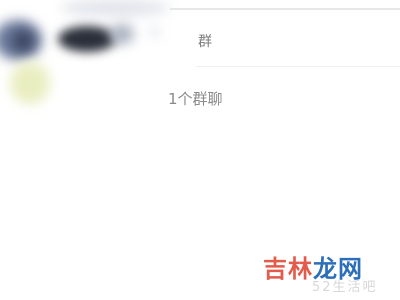  Describe the element at coordinates (30, 83) in the screenshot. I see `blurred-image` at that location.